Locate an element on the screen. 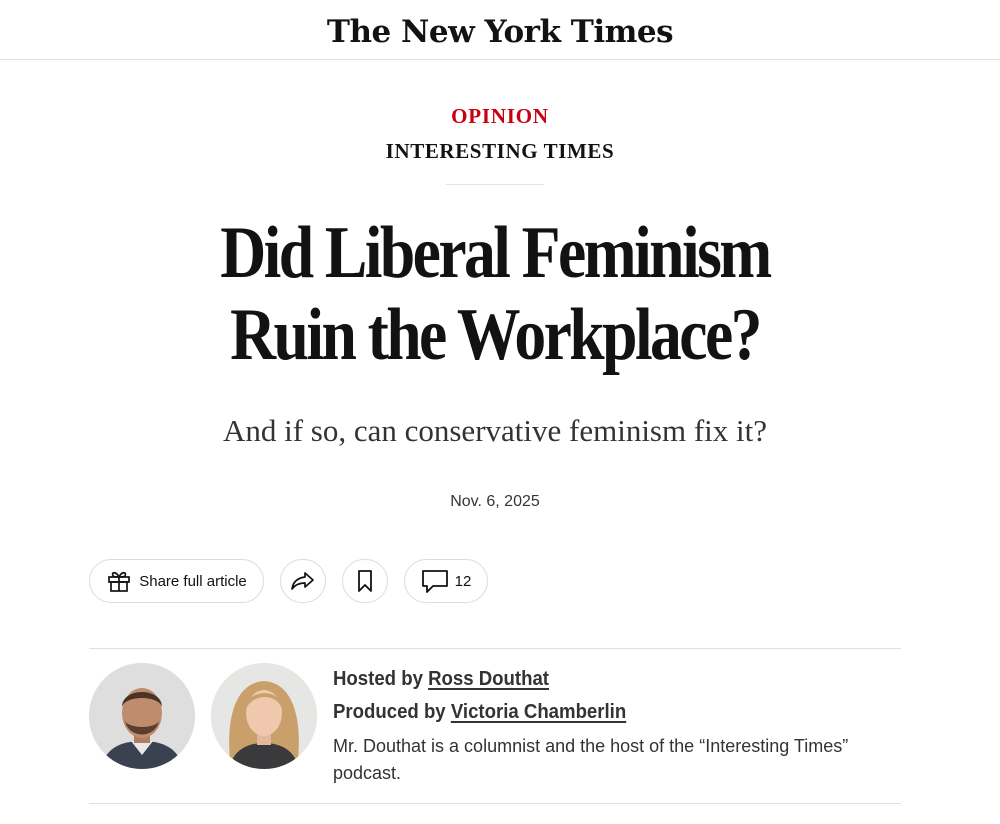  headline: Did Liberal Feminism Ruin the Workplace? is located at coordinates (494, 294).